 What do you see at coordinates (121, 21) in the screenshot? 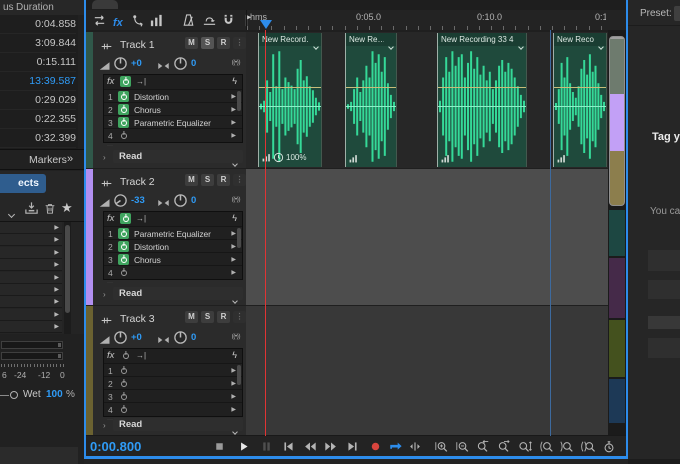
I see `fx-icon: fx` at bounding box center [121, 21].